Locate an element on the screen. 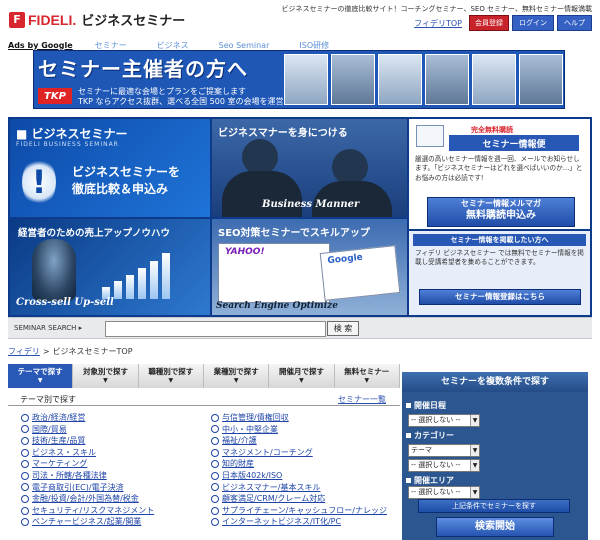 Image resolution: width=600 pixels, height=540 pixels. area-label-text: 開催エリア is located at coordinates (434, 480).